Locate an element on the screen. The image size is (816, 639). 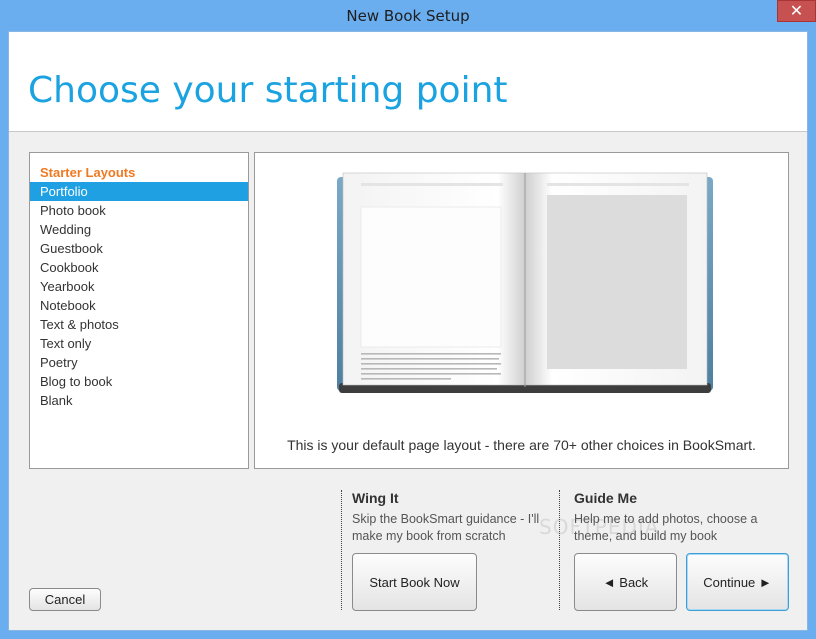
divider-right is located at coordinates (559, 550).